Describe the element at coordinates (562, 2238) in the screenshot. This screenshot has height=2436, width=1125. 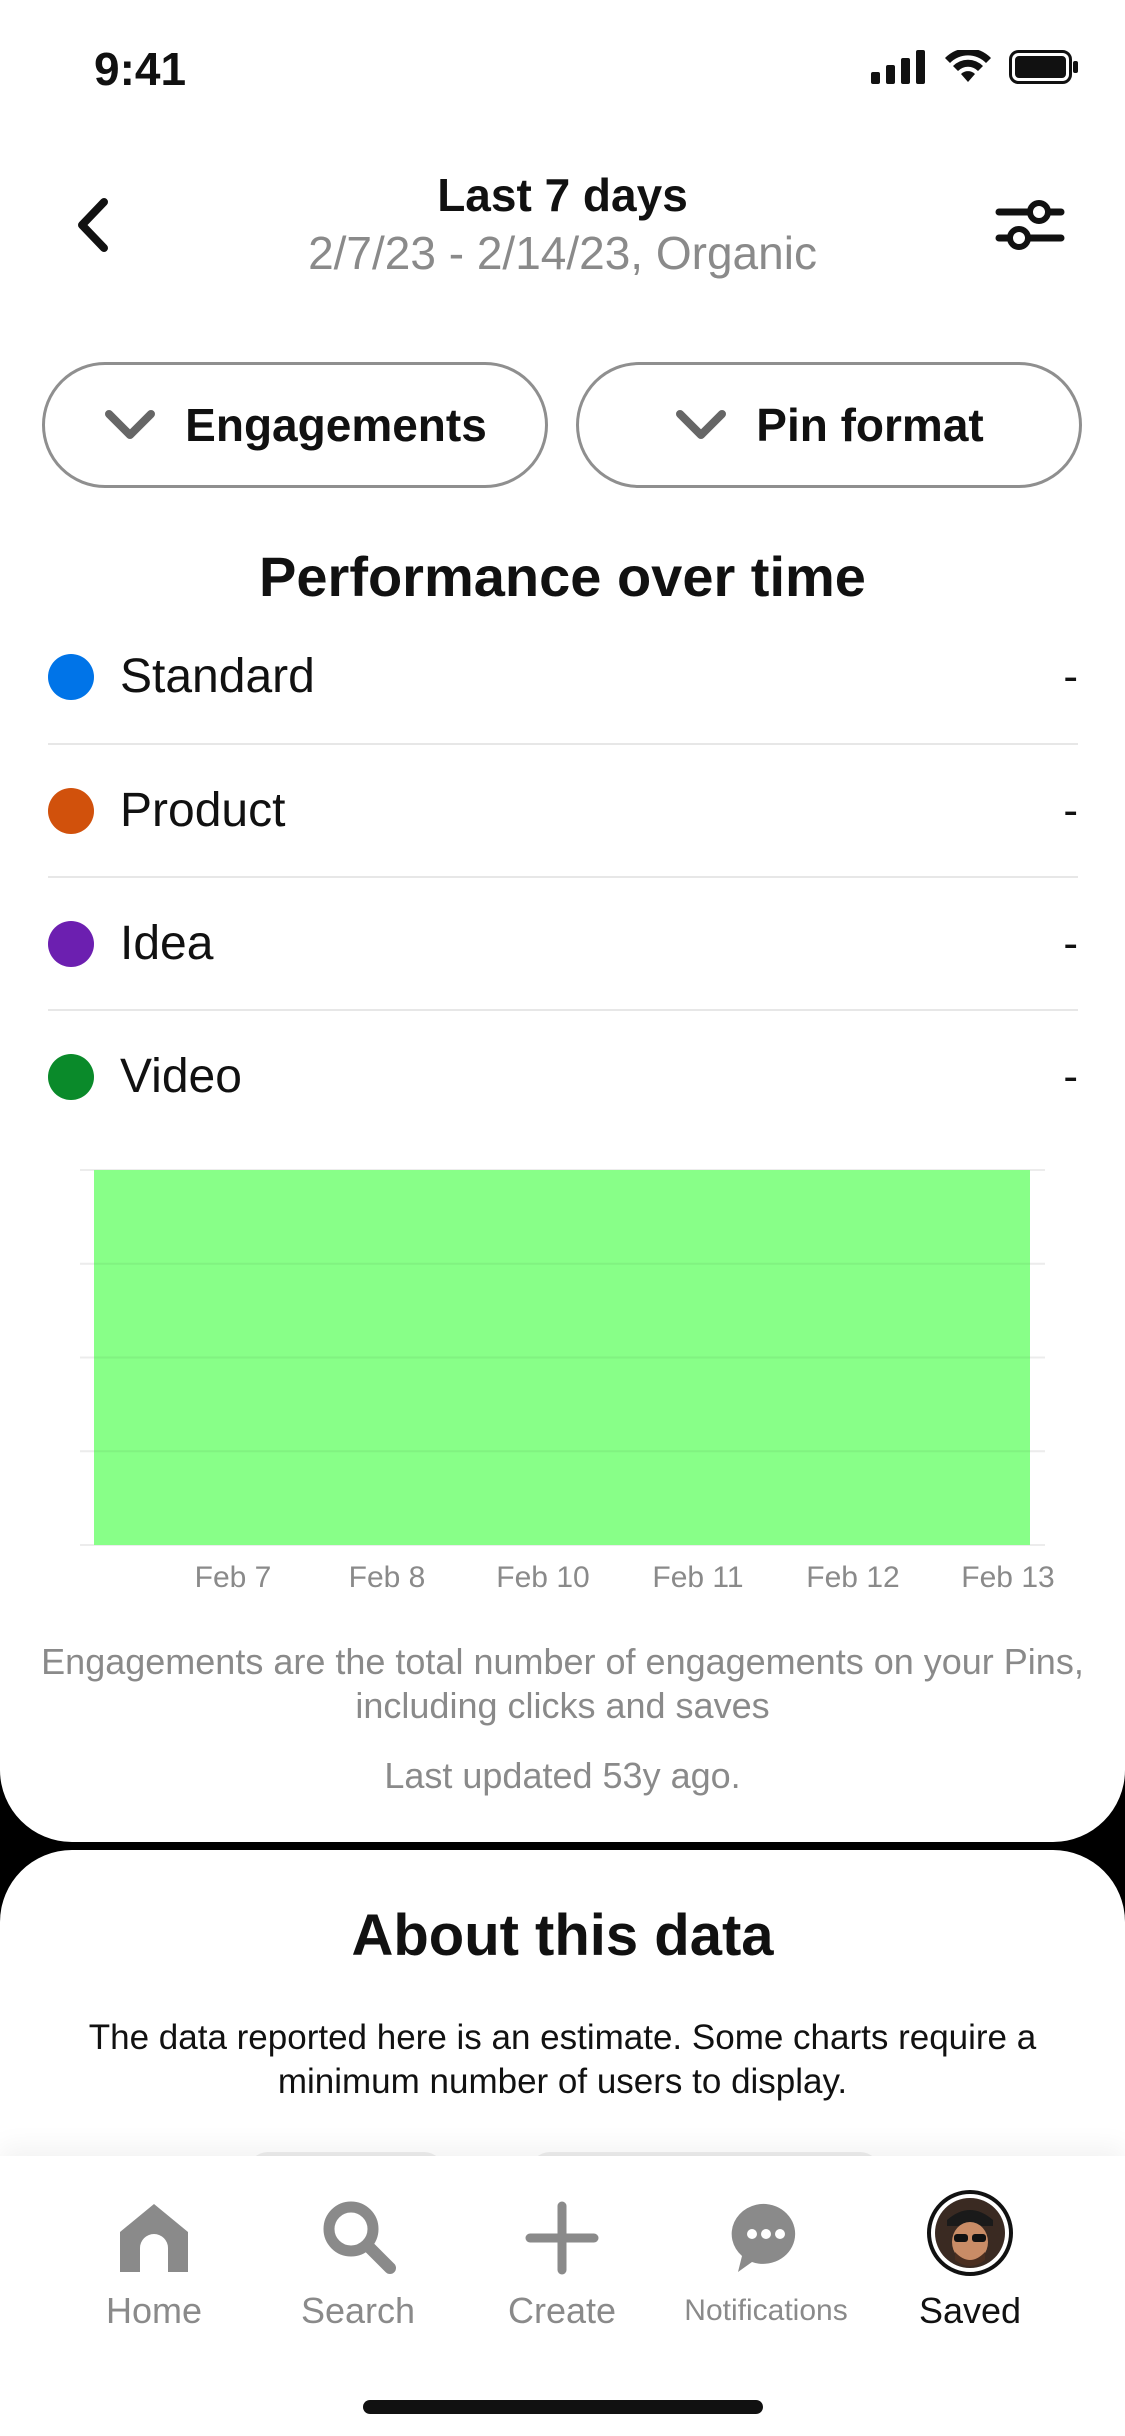
I see `plus-icon` at that location.